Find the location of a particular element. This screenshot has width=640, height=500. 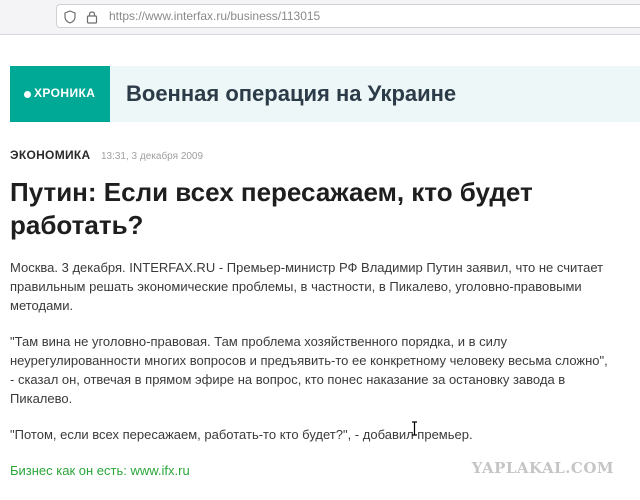

article-meta: ЭКОНОМИКА 13:31, 3 декабря 2009 is located at coordinates (106, 155).